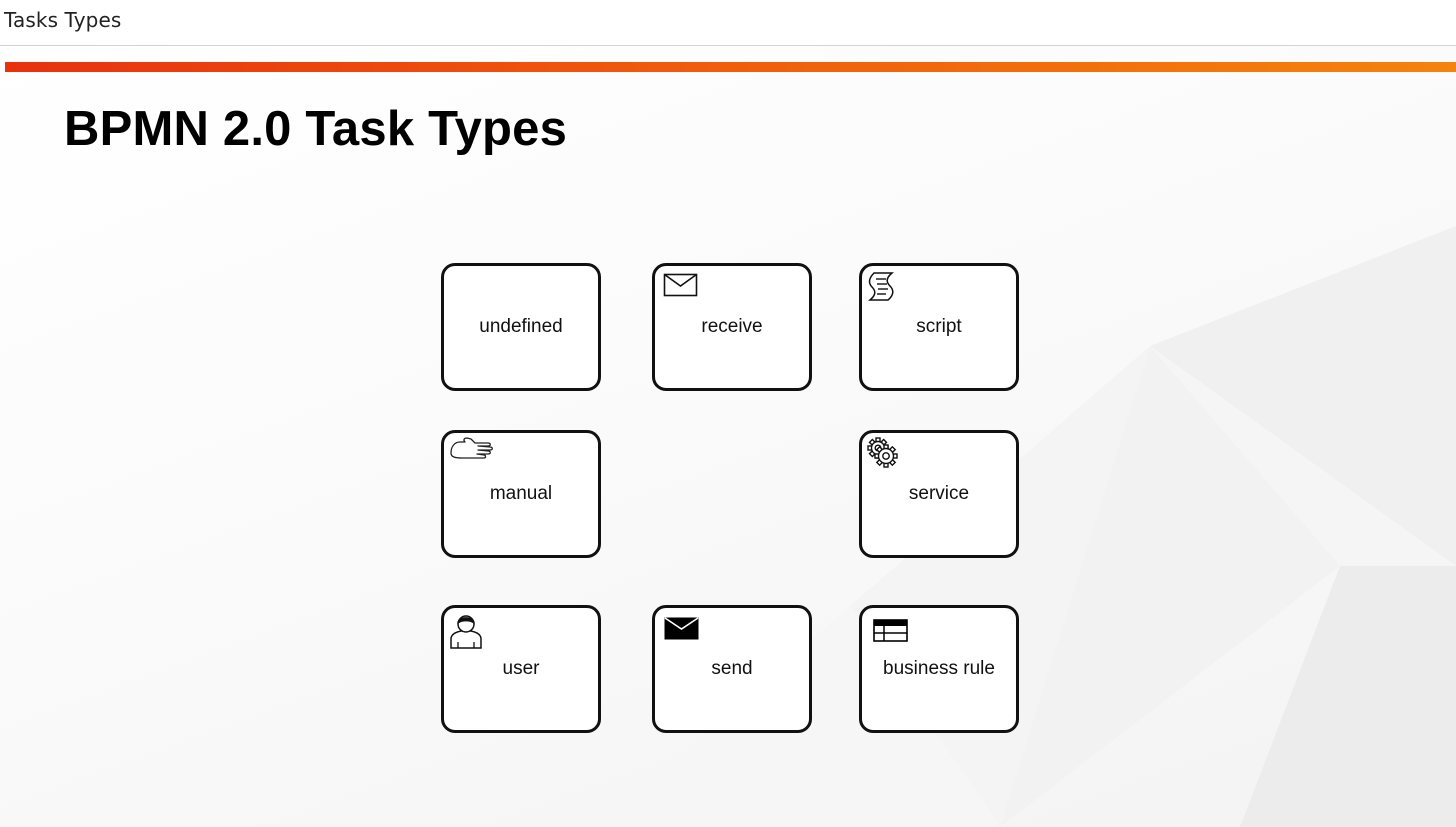 The width and height of the screenshot is (1456, 827). Describe the element at coordinates (466, 632) in the screenshot. I see `user-icon` at that location.